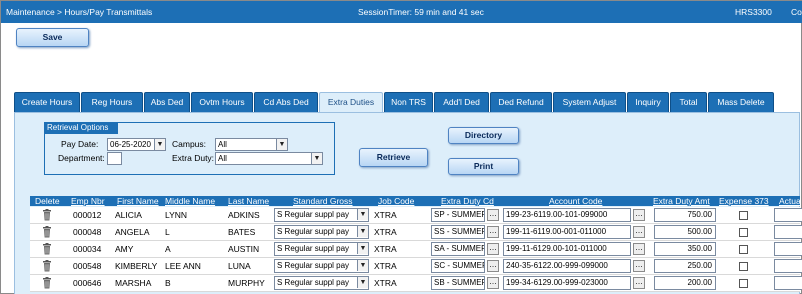 This screenshot has width=802, height=294. Describe the element at coordinates (132, 232) in the screenshot. I see `first-name-cell: ANGELA` at that location.